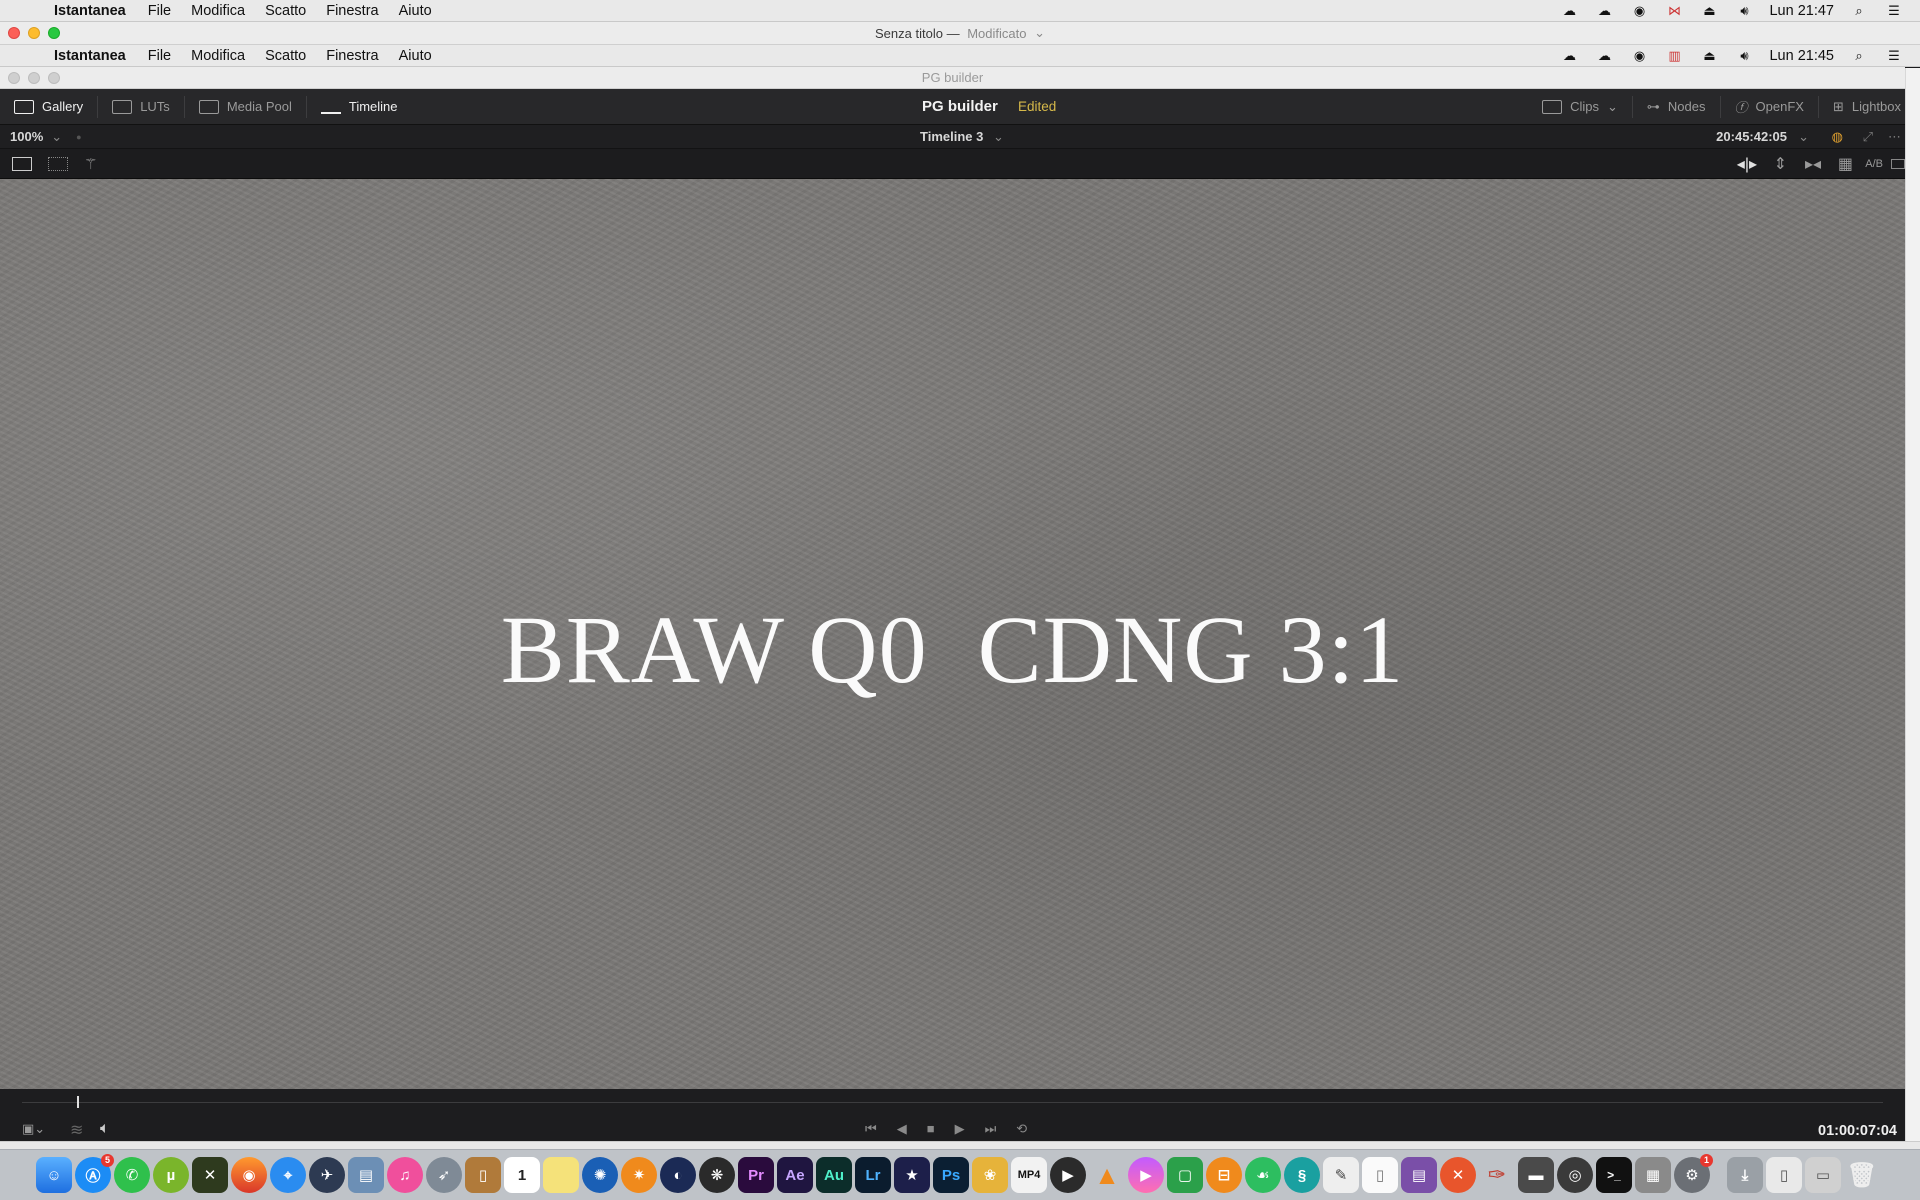 The height and width of the screenshot is (1200, 1920). I want to click on mp4-icon: MP4, so click(1029, 1175).